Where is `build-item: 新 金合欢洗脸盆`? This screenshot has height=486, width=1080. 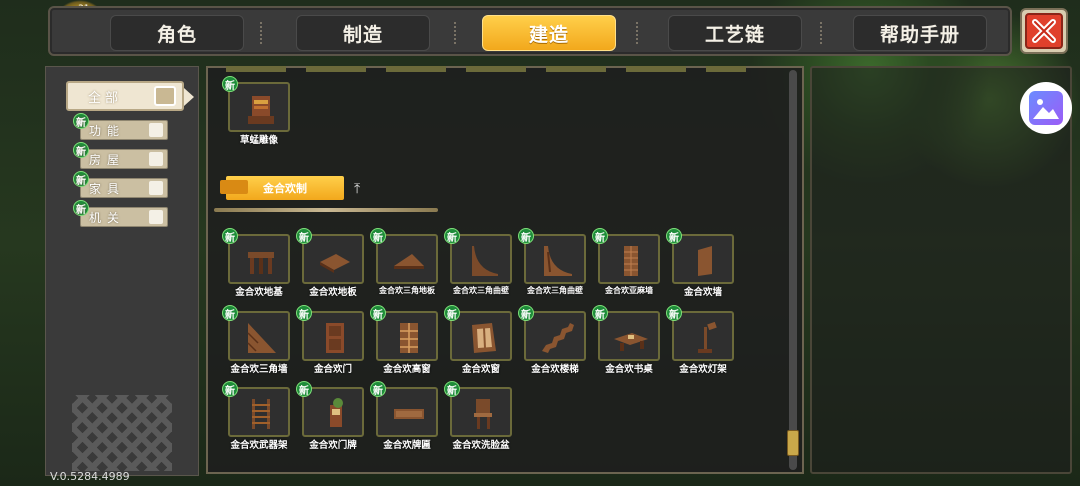 build-item: 新 金合欢洗脸盆 is located at coordinates (479, 416).